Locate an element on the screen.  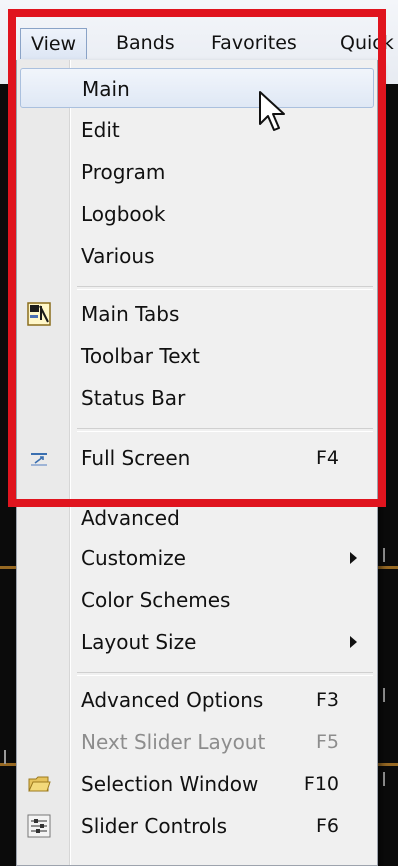
slider-controls-icon is located at coordinates (39, 826).